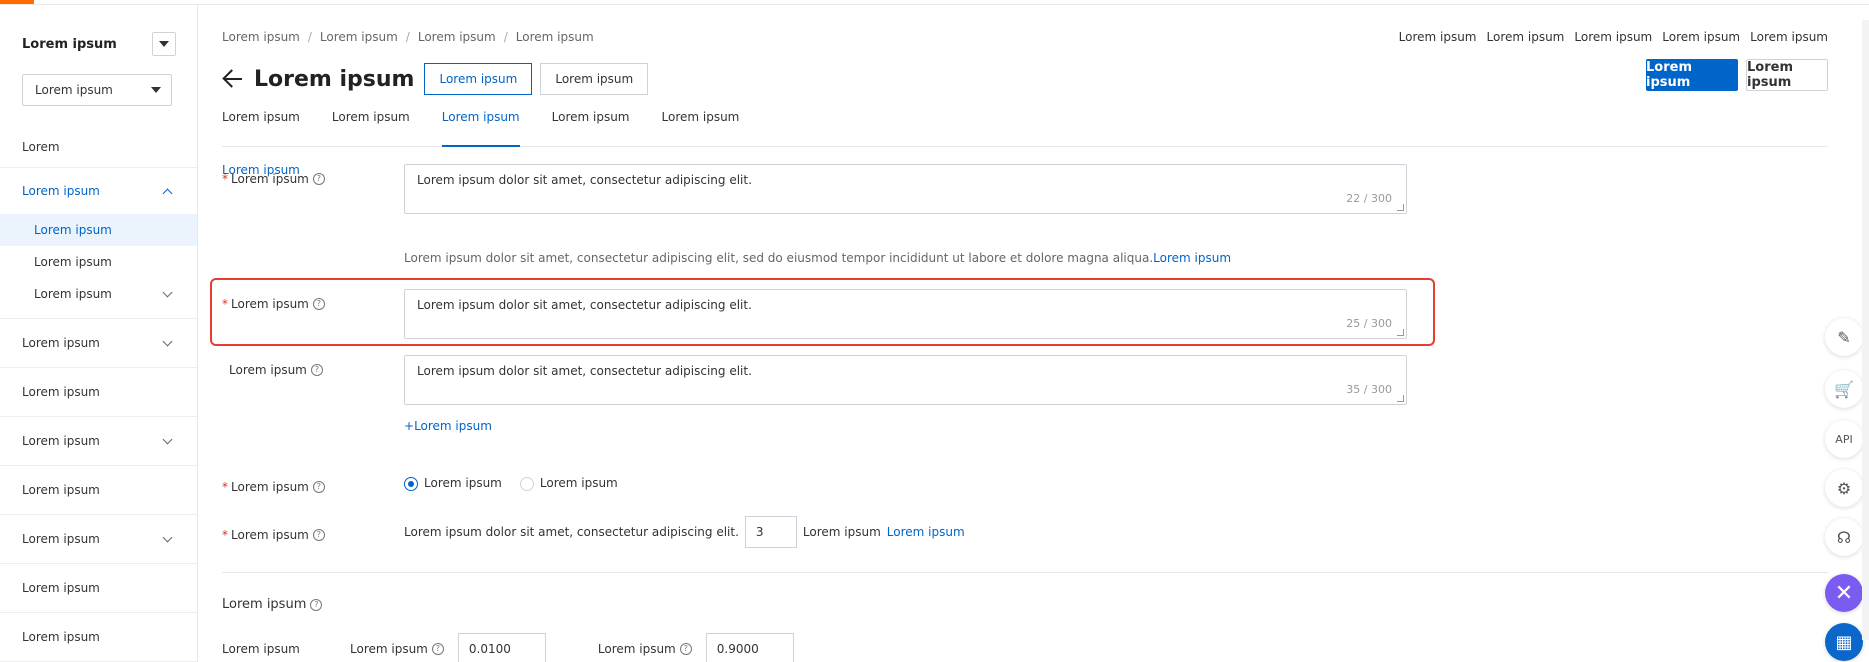 This screenshot has width=1869, height=662. I want to click on api-icon: API, so click(1844, 439).